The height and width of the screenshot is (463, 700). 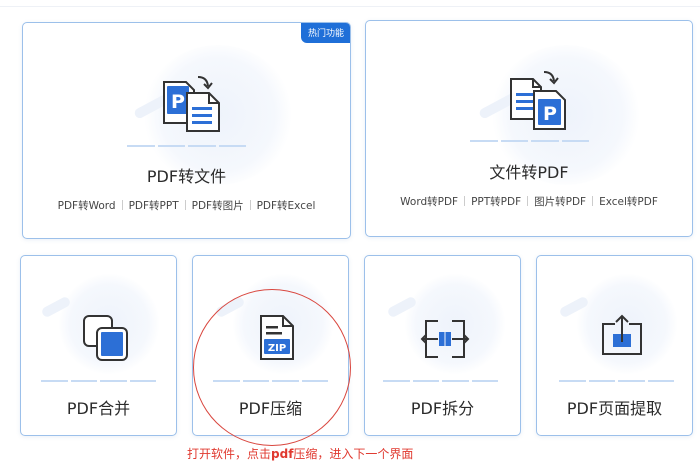 What do you see at coordinates (106, 338) in the screenshot?
I see `merge-icon` at bounding box center [106, 338].